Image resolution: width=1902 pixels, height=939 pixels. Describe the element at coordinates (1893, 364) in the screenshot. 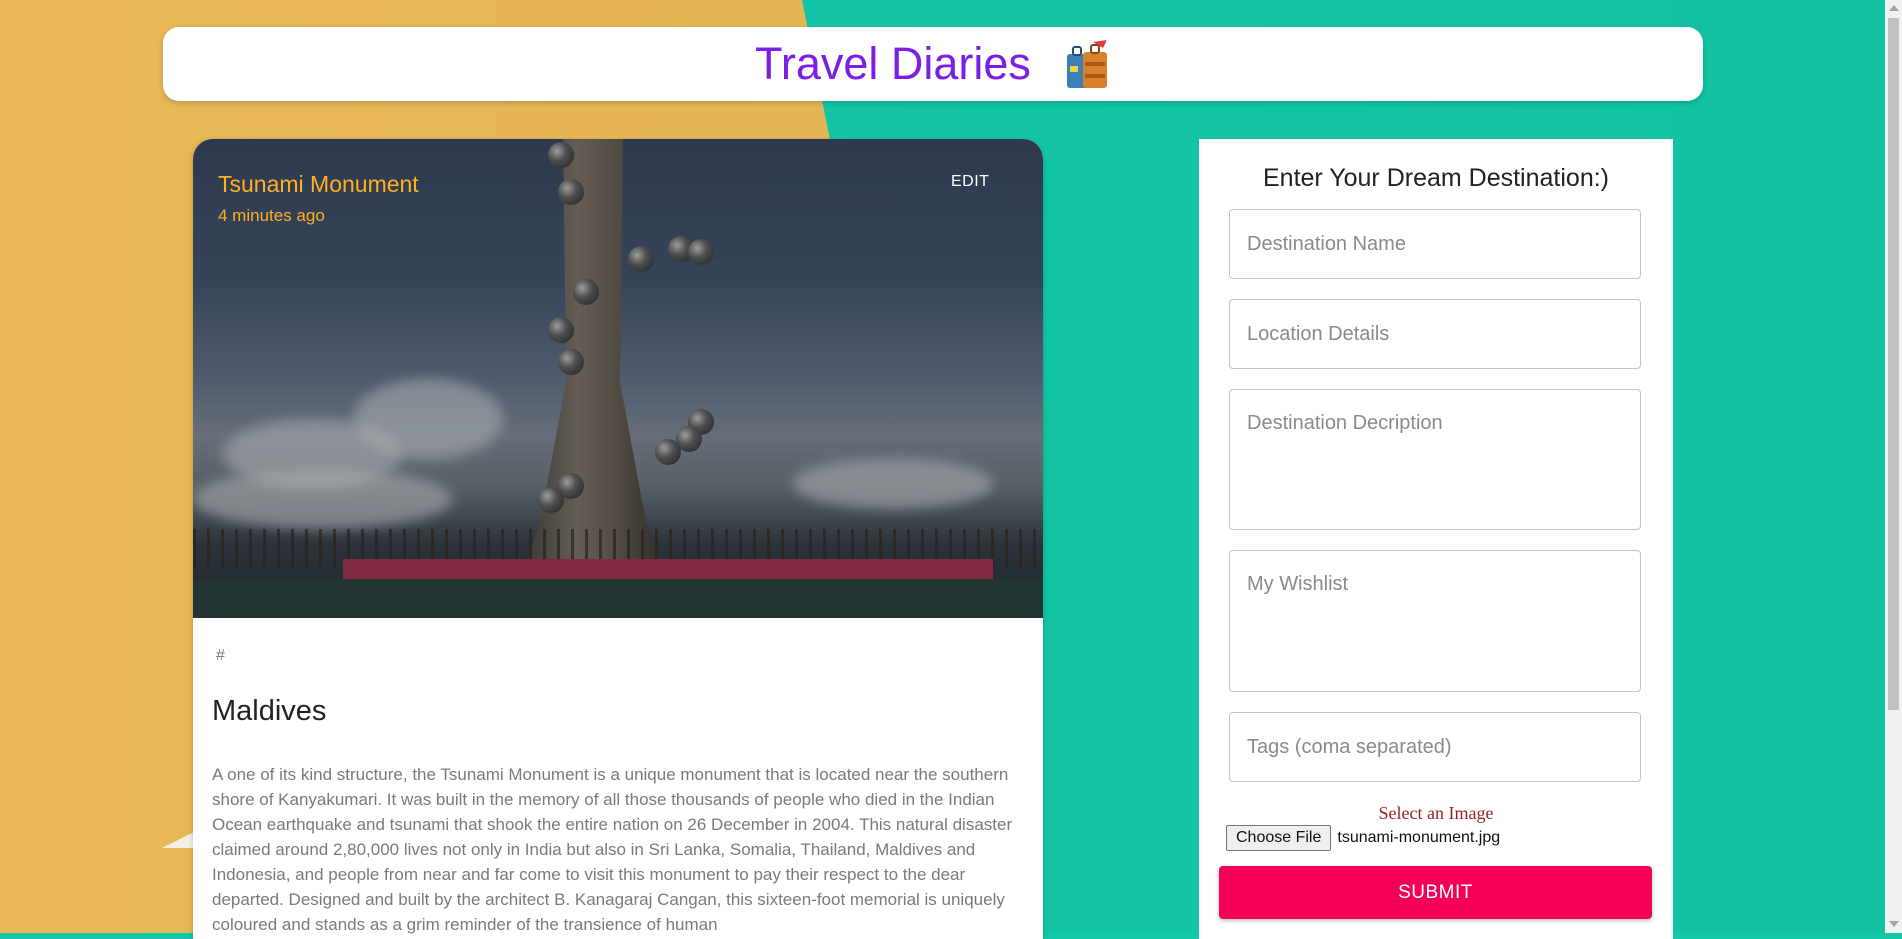

I see `scroll-thumb` at that location.